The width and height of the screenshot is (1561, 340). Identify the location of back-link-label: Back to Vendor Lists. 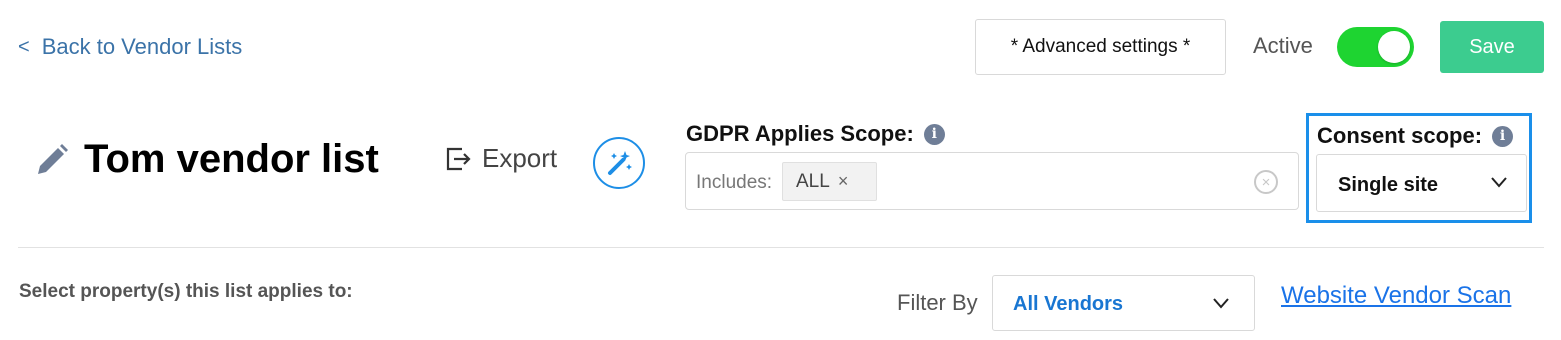
(142, 46).